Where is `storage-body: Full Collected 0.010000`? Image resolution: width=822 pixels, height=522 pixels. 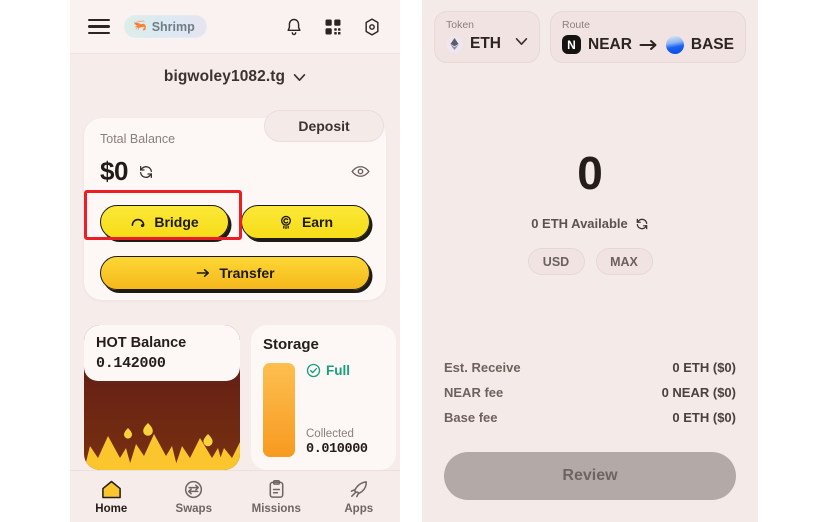 storage-body: Full Collected 0.010000 is located at coordinates (323, 410).